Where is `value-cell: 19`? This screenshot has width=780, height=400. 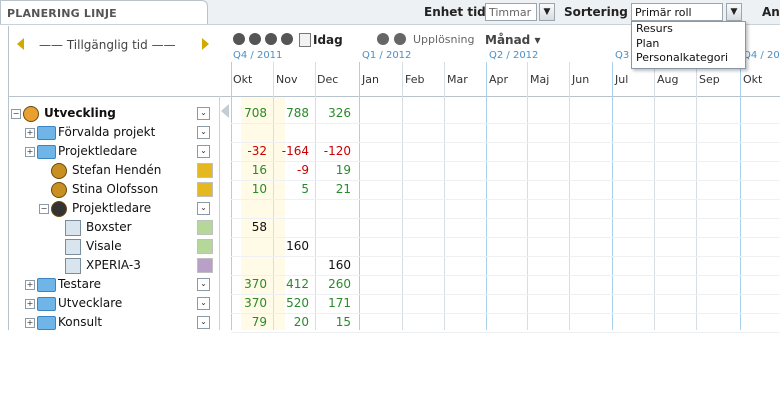
value-cell: 19 is located at coordinates (331, 170).